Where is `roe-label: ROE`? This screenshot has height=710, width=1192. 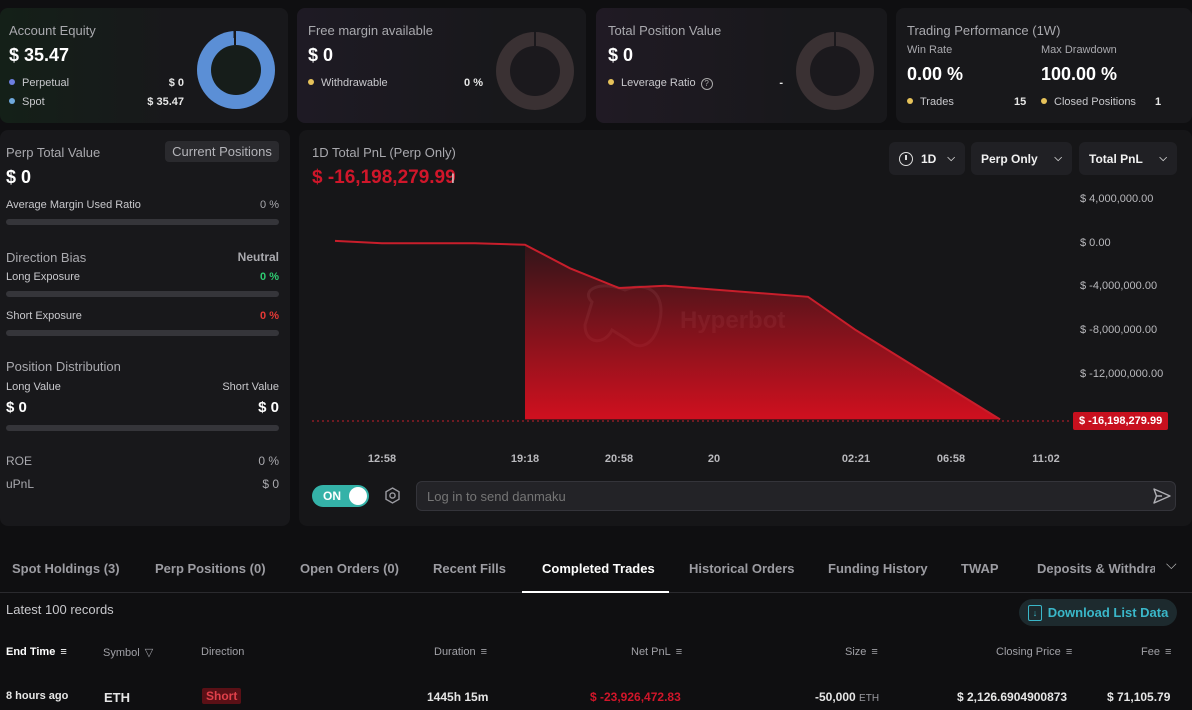 roe-label: ROE is located at coordinates (19, 461).